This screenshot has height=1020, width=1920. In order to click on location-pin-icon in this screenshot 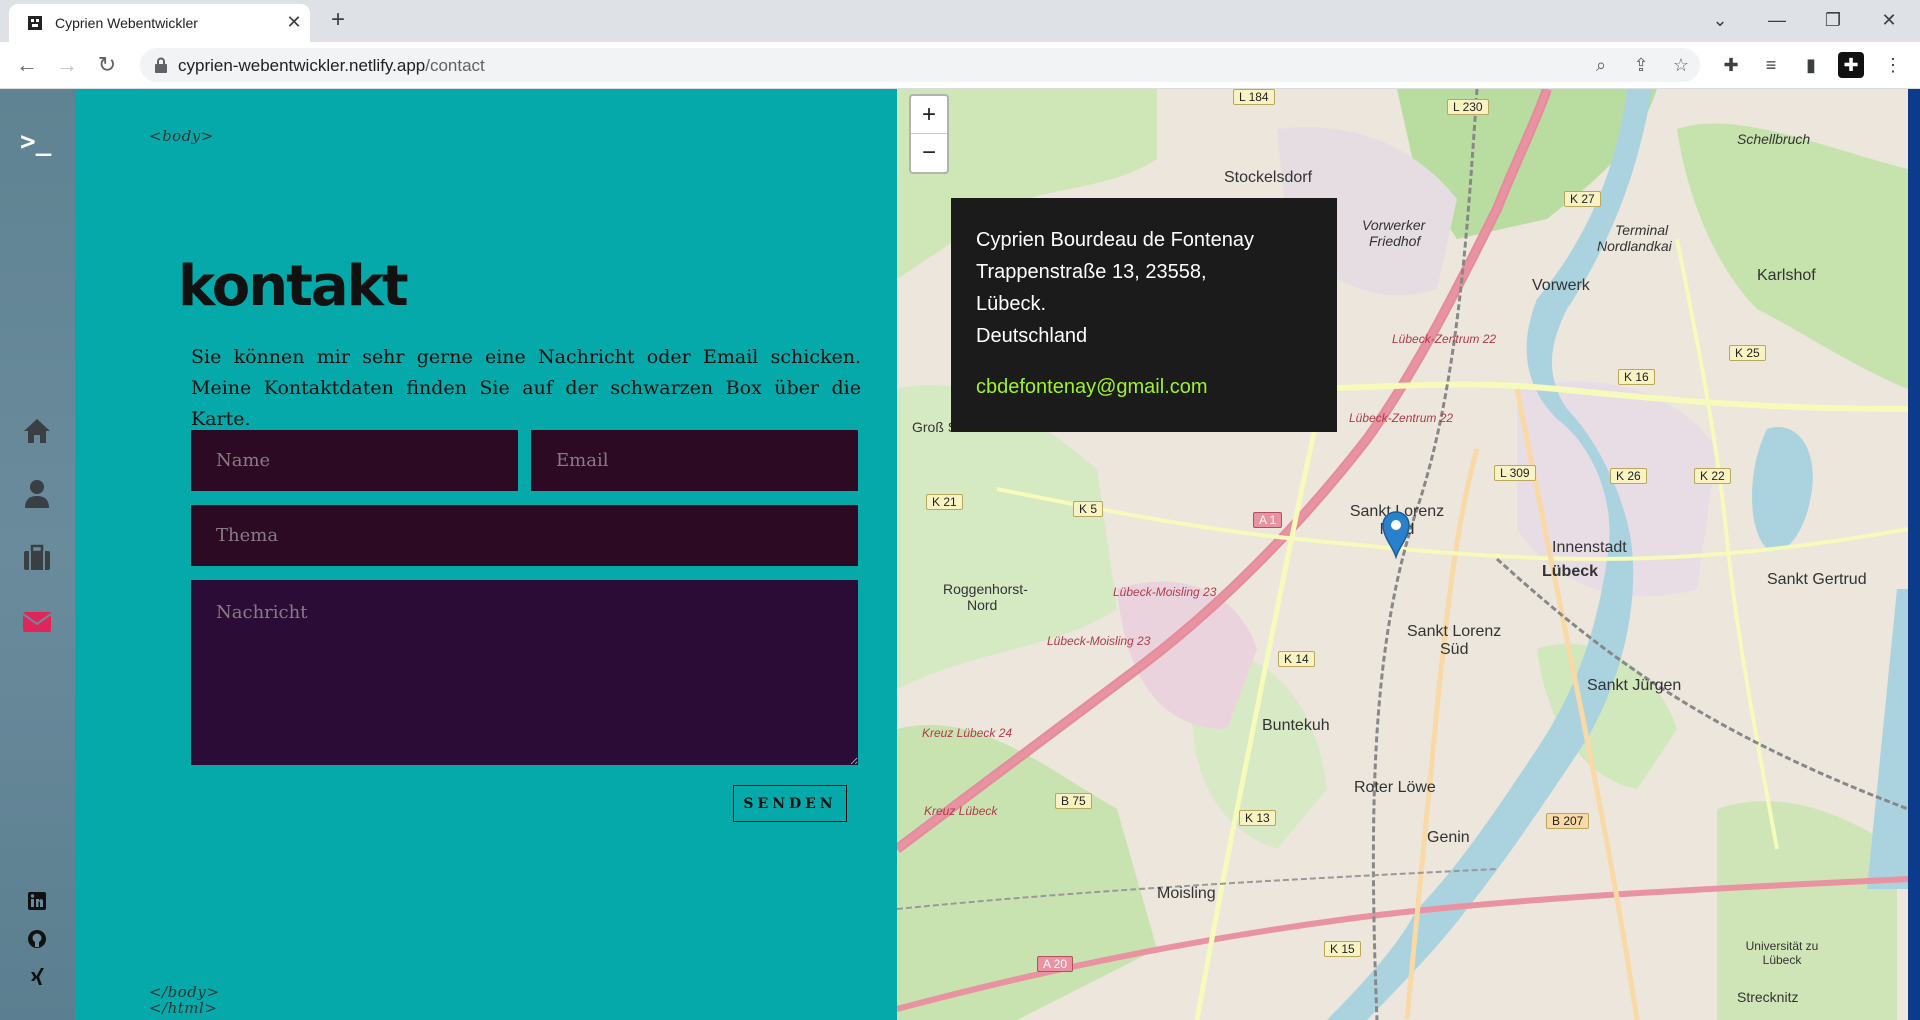, I will do `click(1396, 534)`.